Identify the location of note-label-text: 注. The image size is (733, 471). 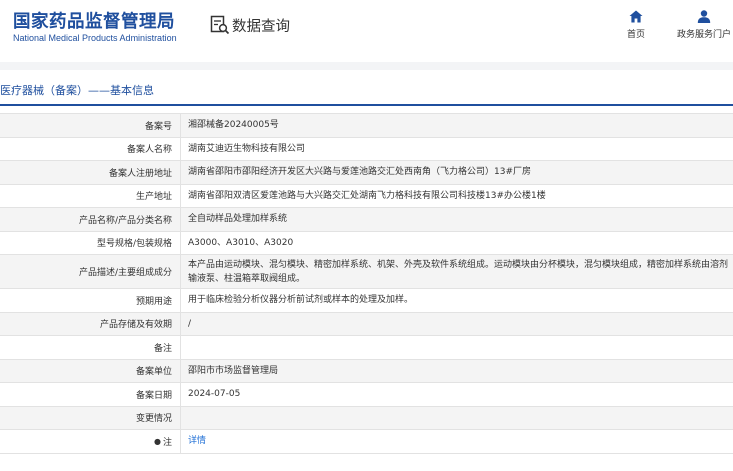
(167, 442).